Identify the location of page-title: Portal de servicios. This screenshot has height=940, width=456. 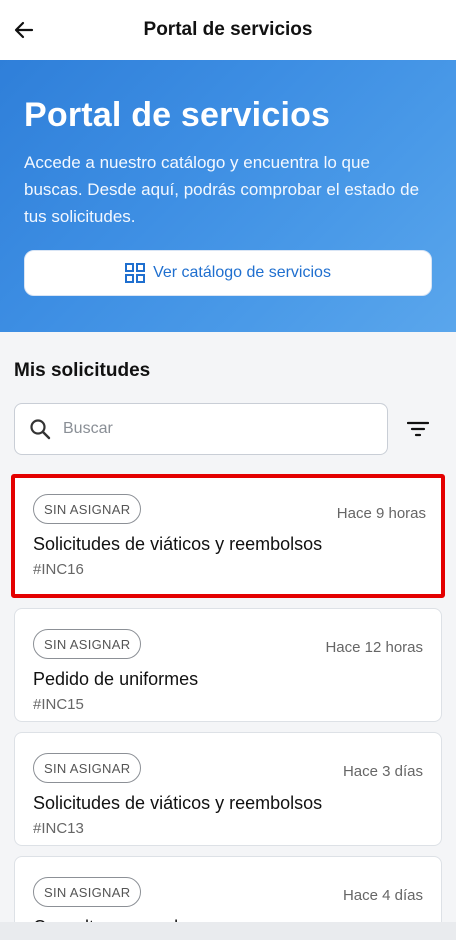
(228, 29).